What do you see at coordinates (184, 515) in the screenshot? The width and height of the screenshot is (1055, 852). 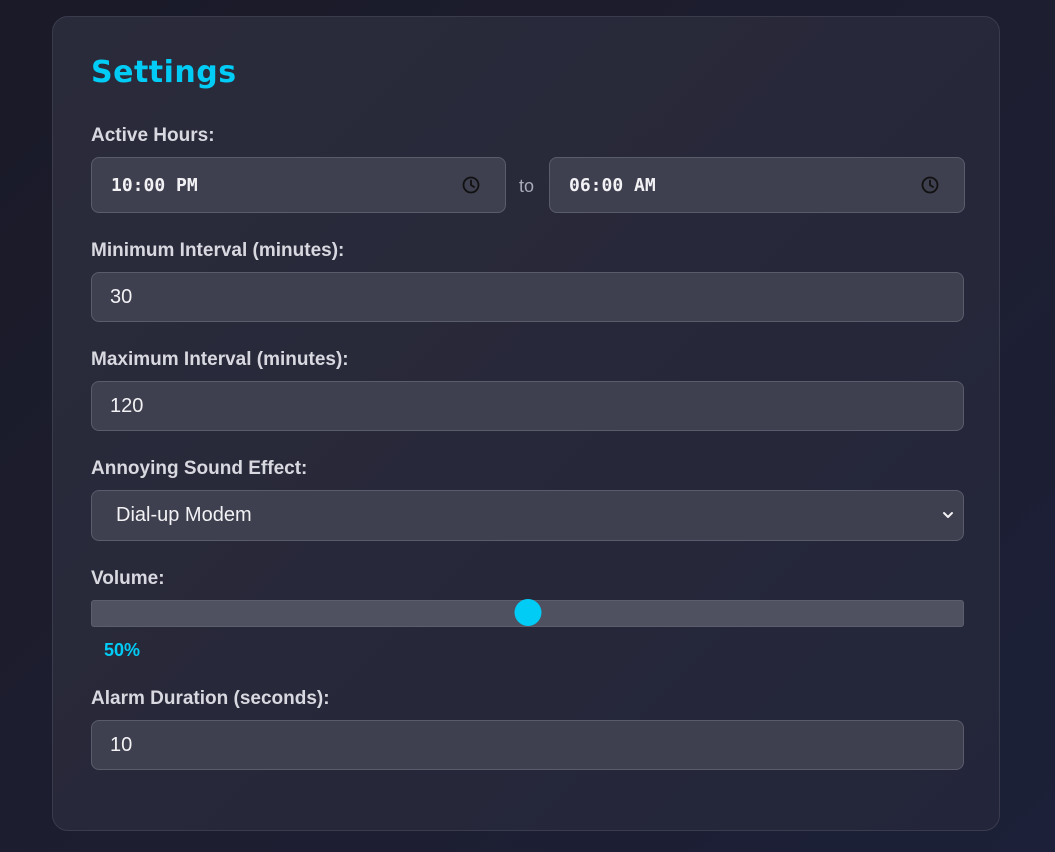 I see `sound-effect-selected: Dial-up Modem` at bounding box center [184, 515].